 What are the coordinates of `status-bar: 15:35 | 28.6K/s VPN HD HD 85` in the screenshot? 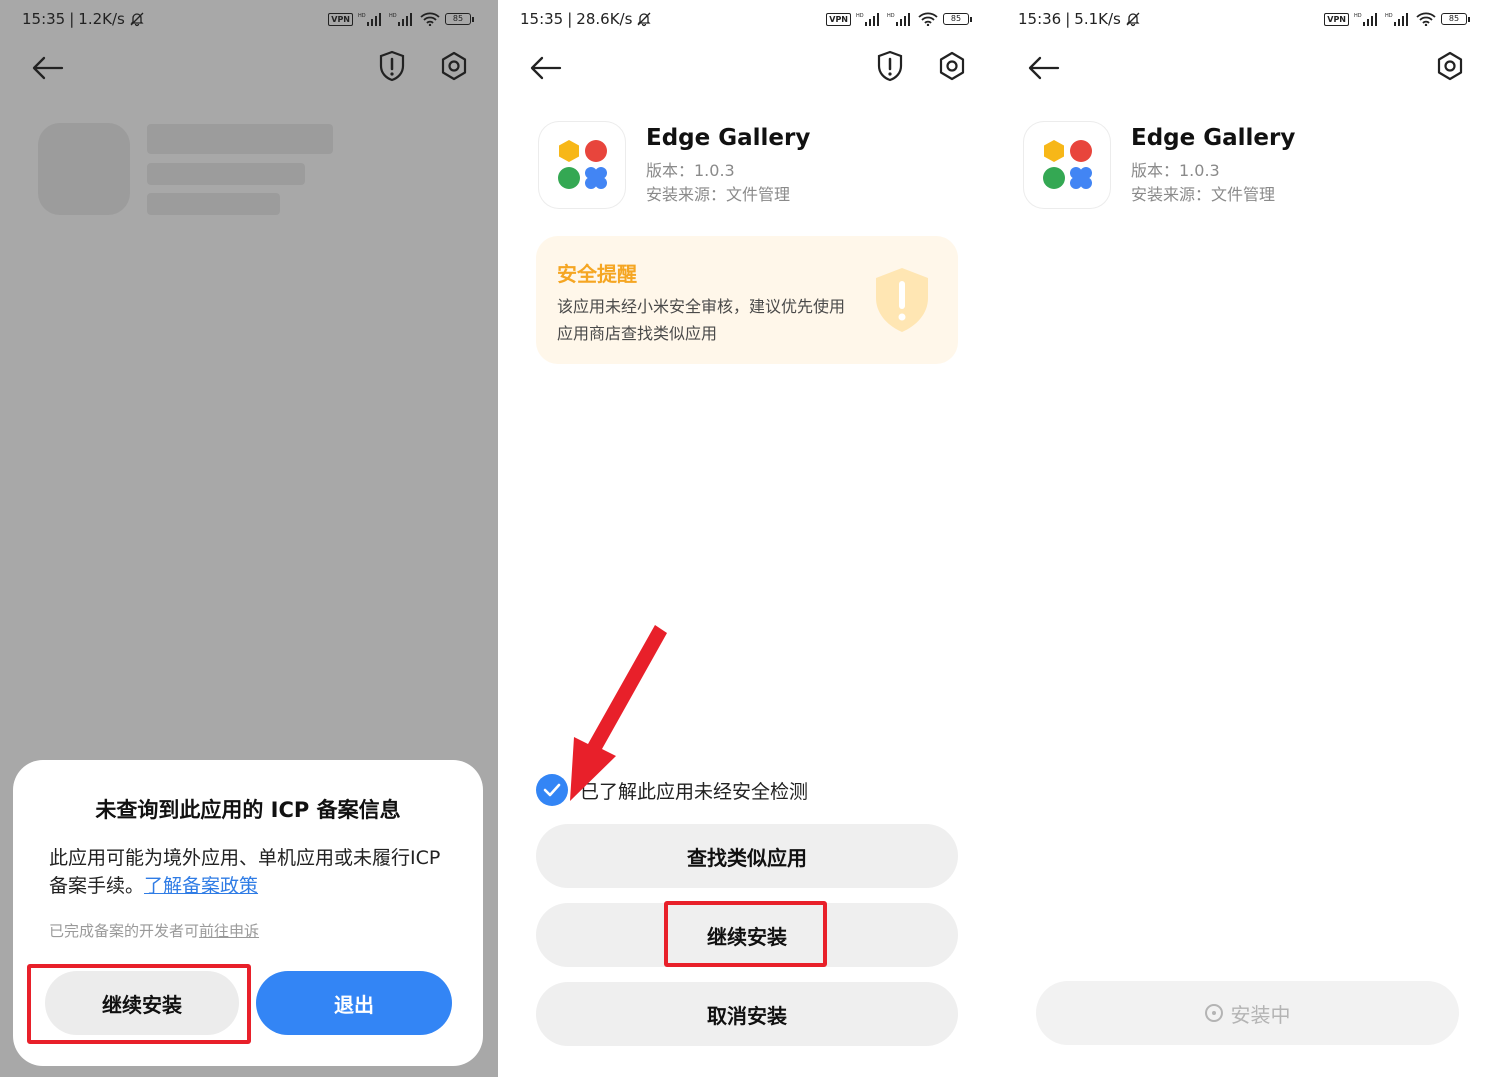 It's located at (746, 19).